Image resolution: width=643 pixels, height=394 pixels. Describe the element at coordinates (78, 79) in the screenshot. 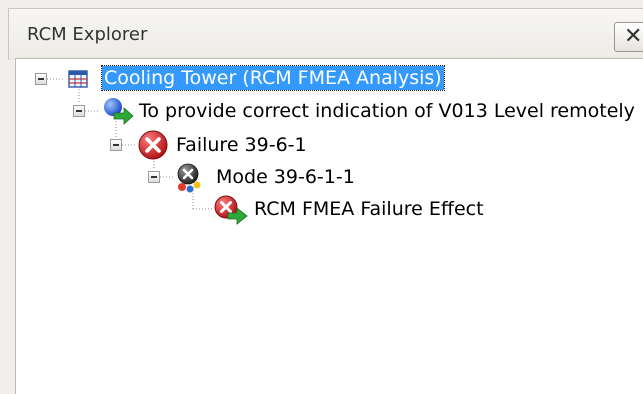

I see `analysis-table-icon` at that location.